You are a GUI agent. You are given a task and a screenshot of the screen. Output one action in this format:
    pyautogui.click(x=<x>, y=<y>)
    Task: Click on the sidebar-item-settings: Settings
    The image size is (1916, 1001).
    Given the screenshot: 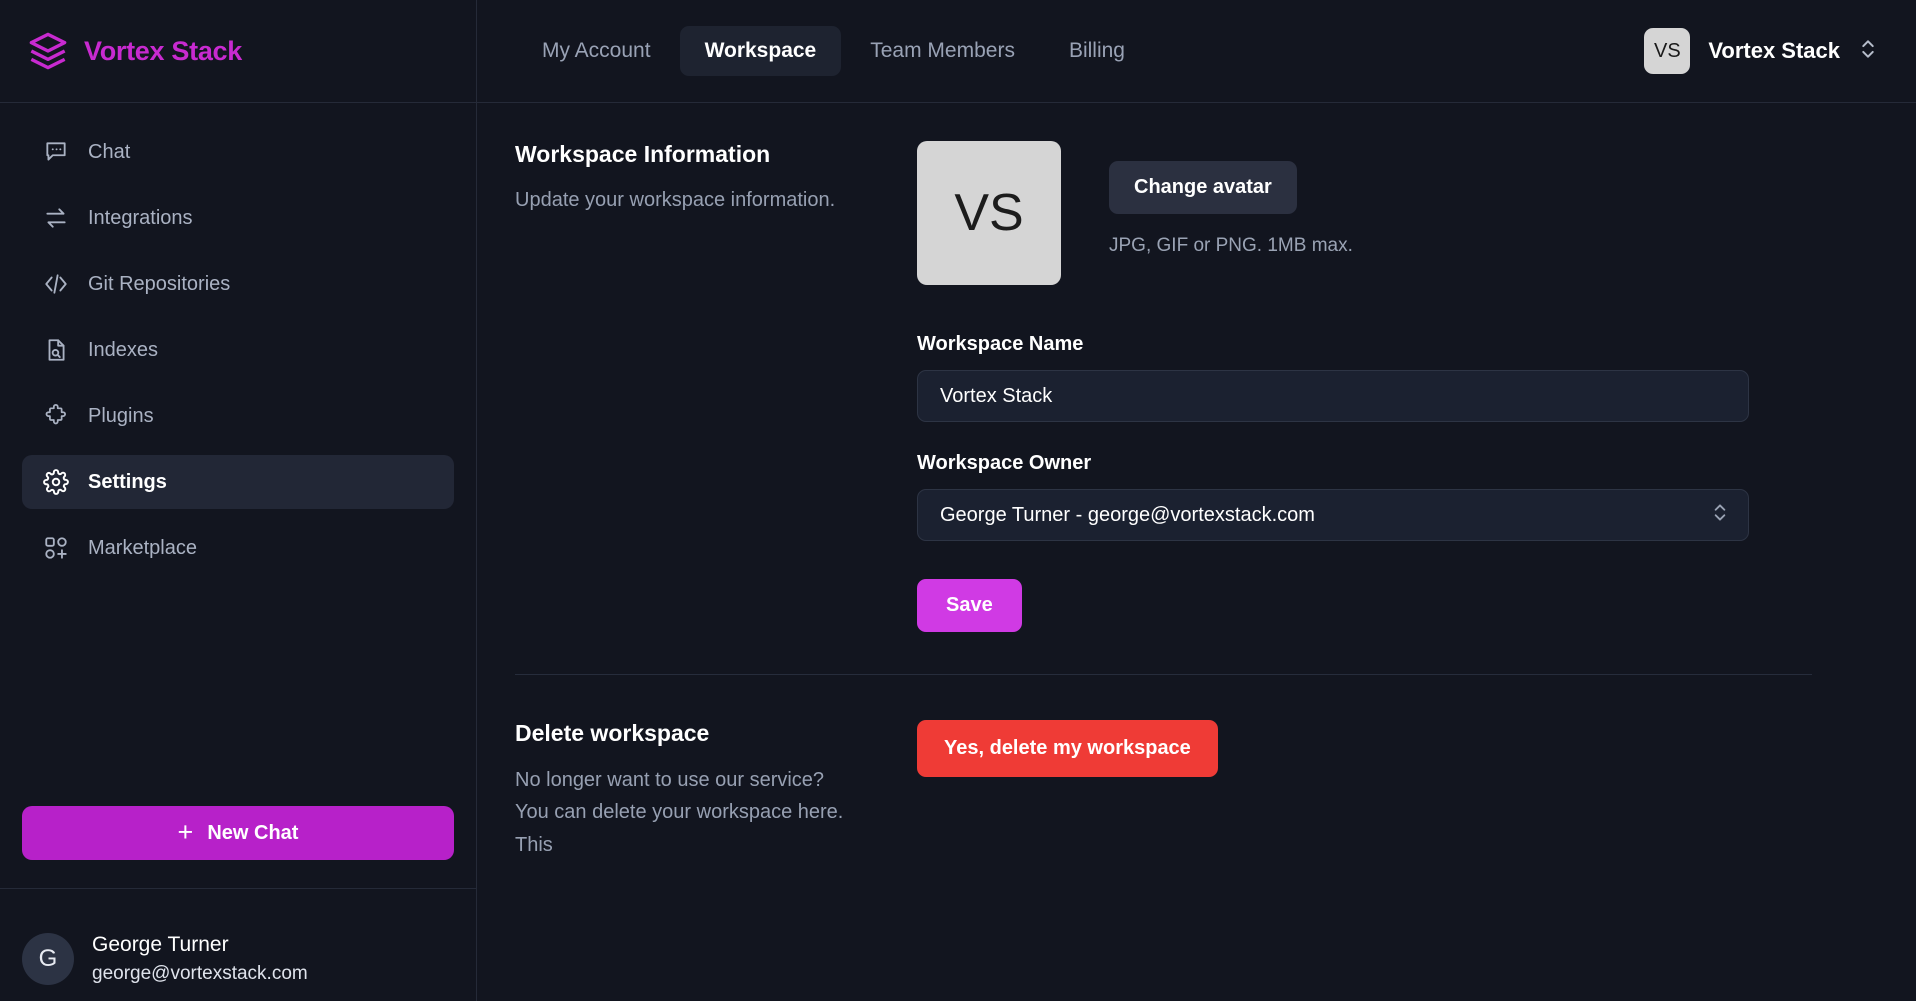 What is the action you would take?
    pyautogui.click(x=238, y=482)
    